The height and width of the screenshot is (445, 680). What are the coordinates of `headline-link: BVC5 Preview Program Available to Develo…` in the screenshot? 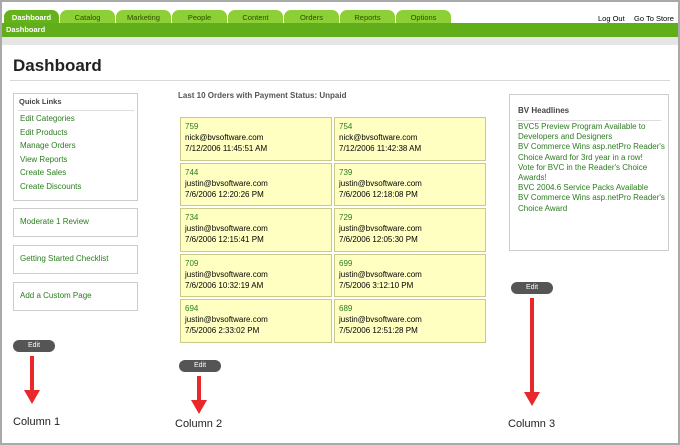 It's located at (593, 132).